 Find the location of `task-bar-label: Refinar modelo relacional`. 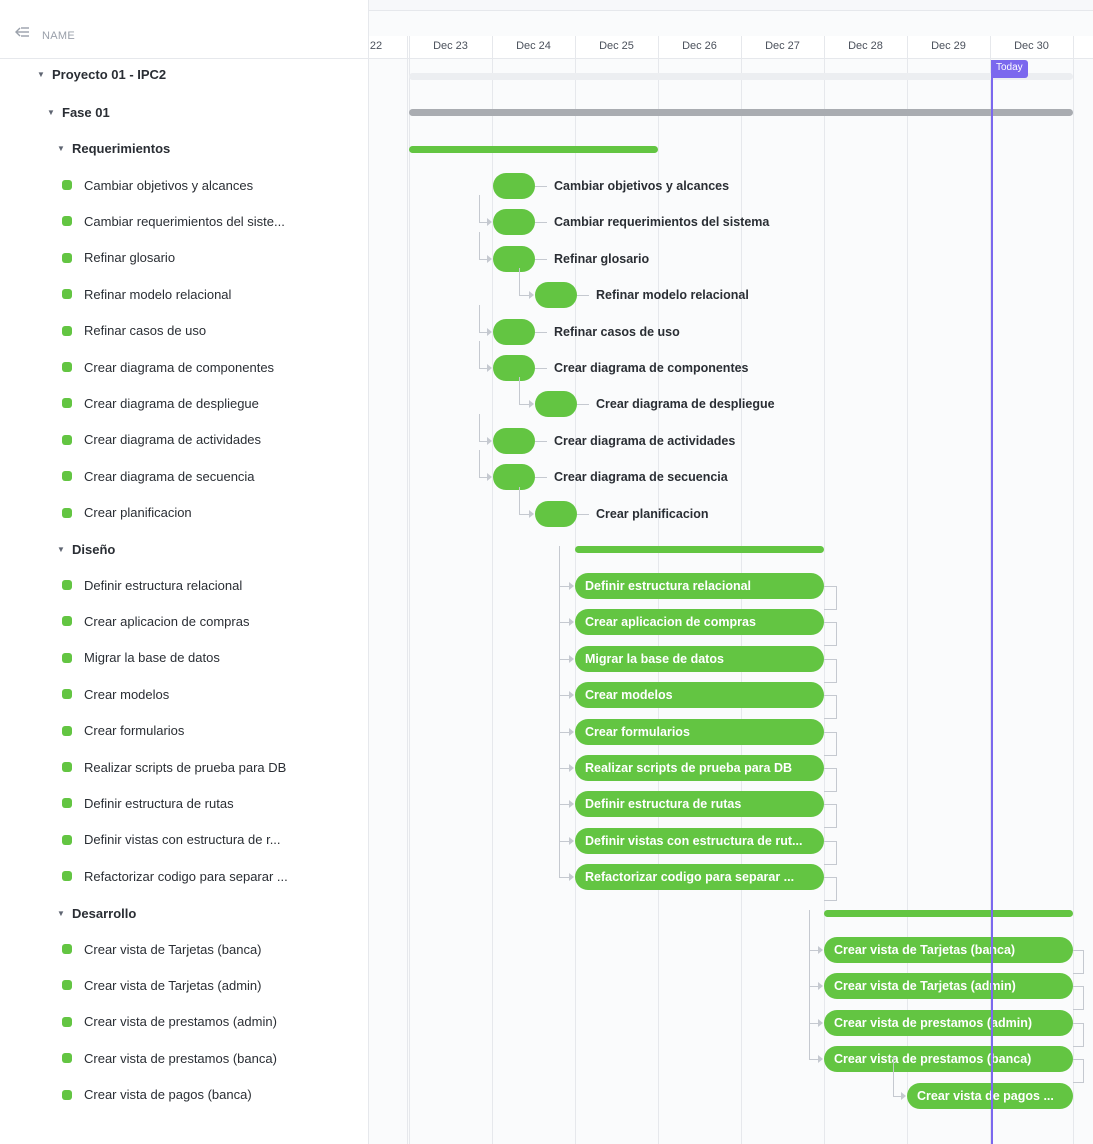

task-bar-label: Refinar modelo relacional is located at coordinates (672, 295).